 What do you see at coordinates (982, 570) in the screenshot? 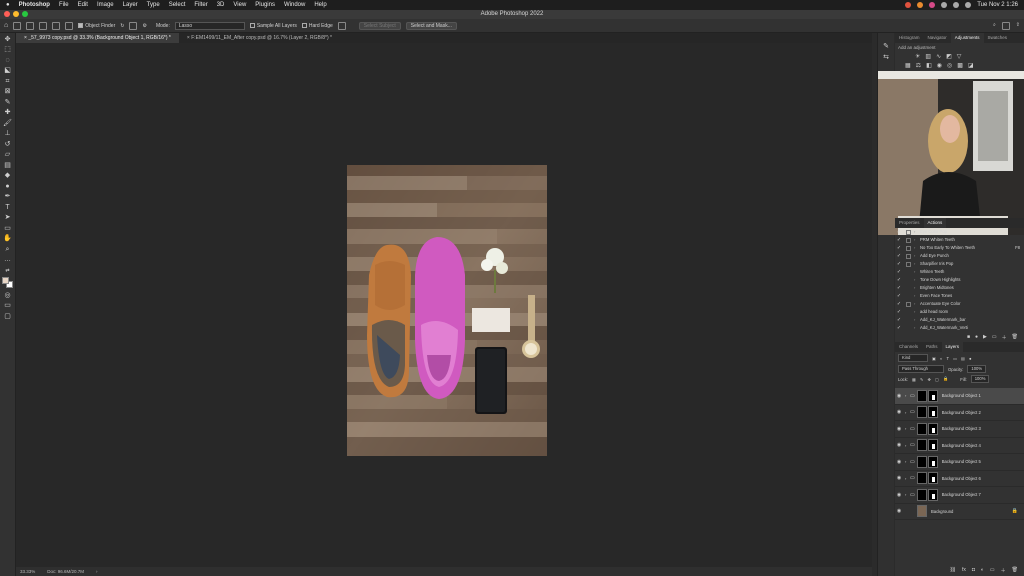
I see `new-adjustment-layer-icon: ◐` at bounding box center [982, 570].